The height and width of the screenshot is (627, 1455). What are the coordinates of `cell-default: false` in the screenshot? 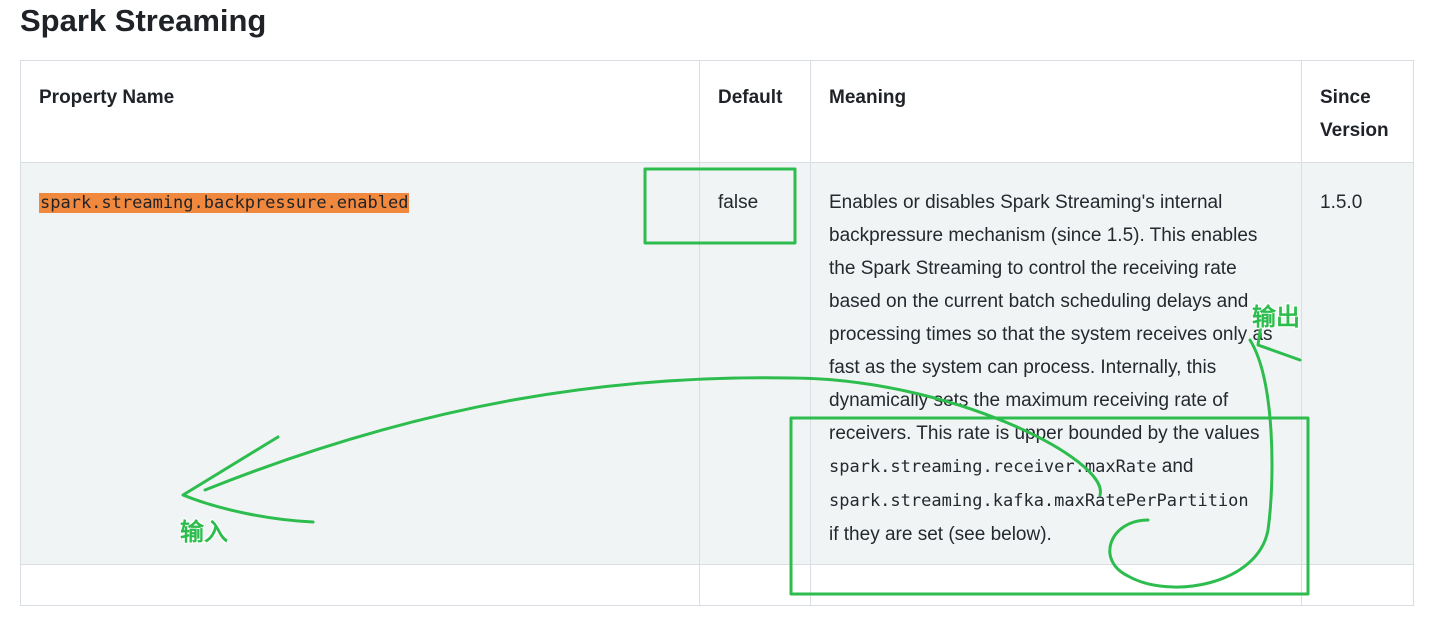 It's located at (755, 363).